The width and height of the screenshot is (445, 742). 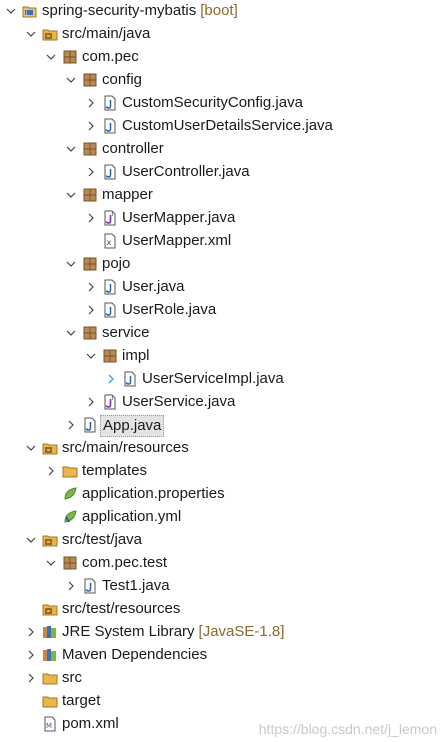 I want to click on tree-item-label-wrap: src/main/java, so click(x=106, y=34).